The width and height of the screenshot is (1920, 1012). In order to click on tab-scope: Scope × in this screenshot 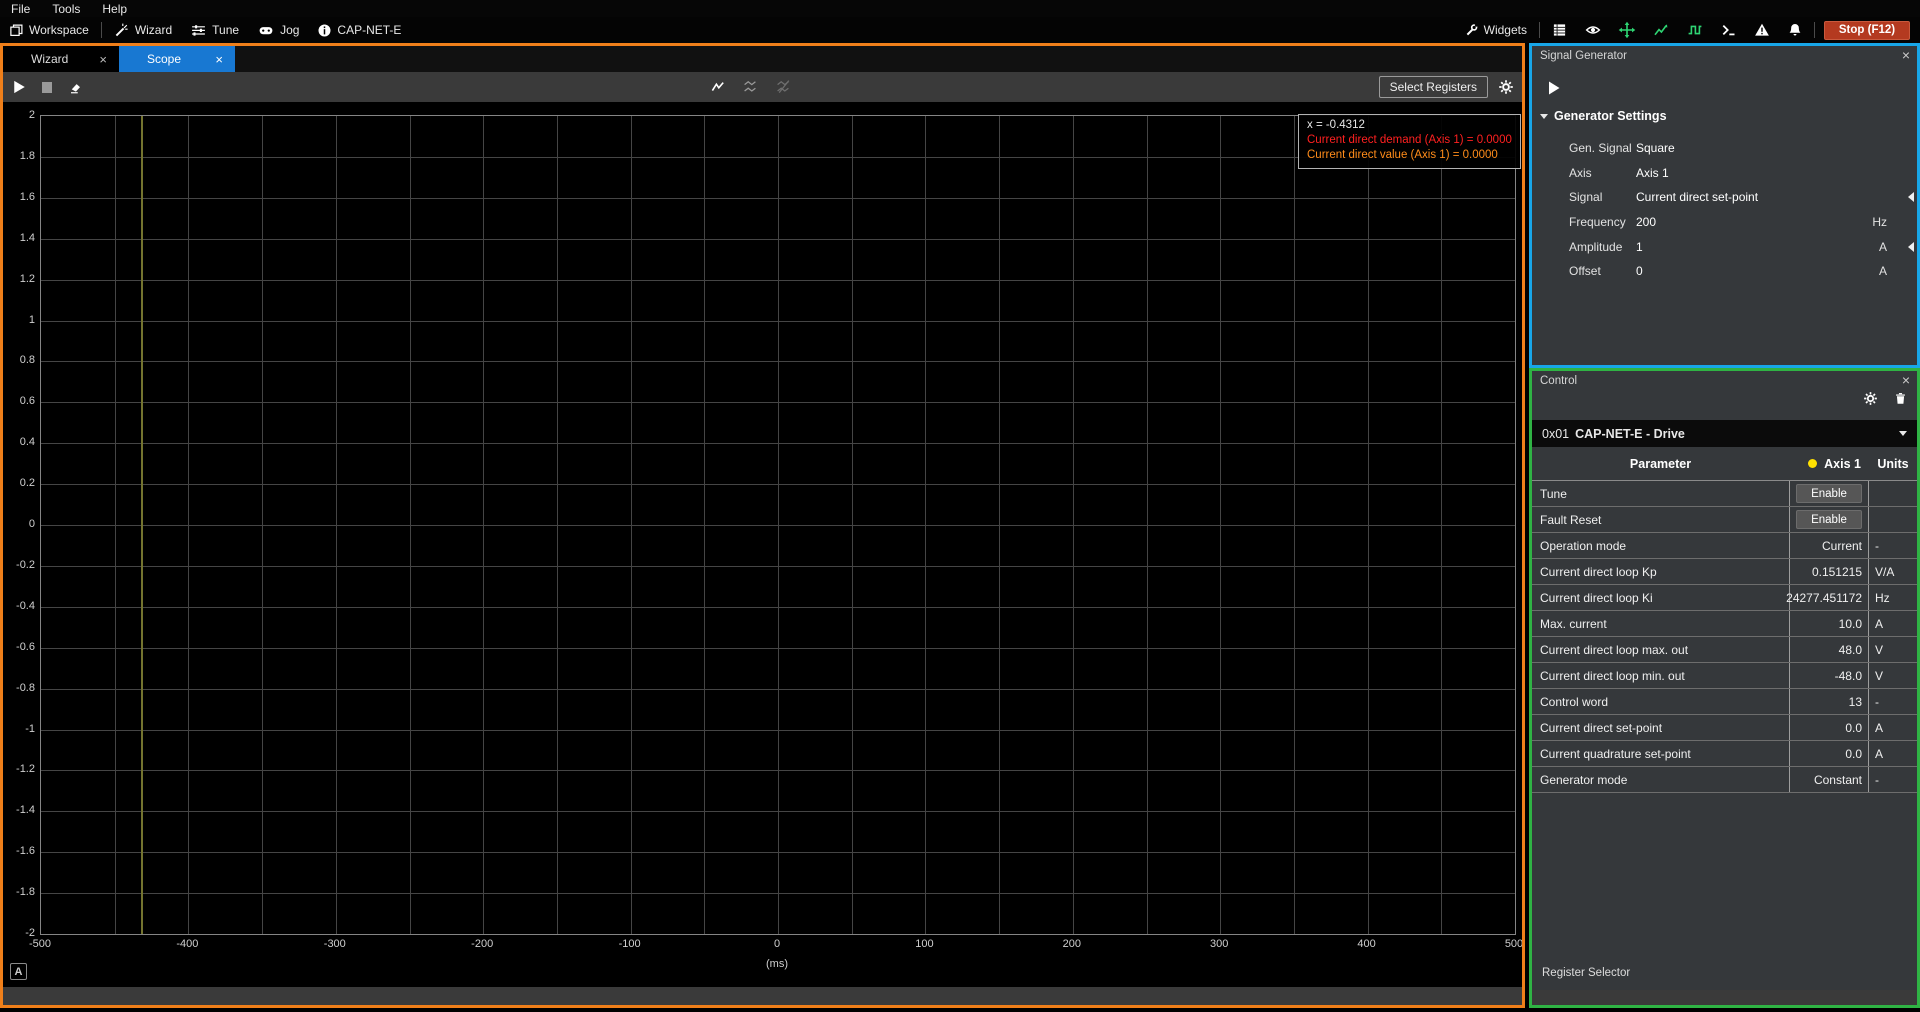, I will do `click(177, 59)`.